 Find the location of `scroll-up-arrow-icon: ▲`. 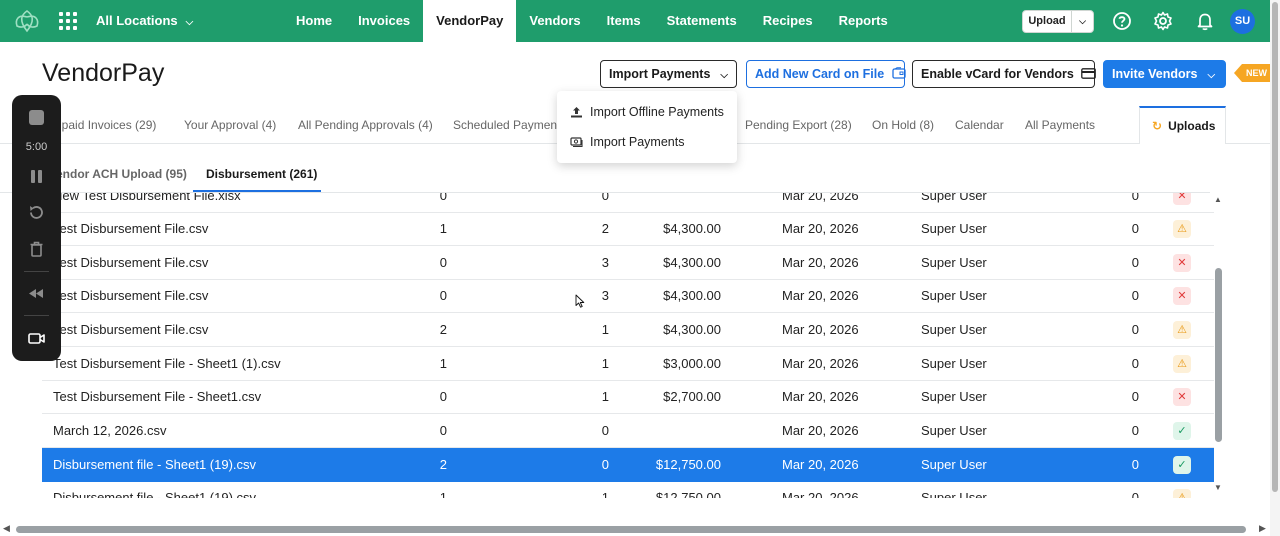

scroll-up-arrow-icon: ▲ is located at coordinates (1218, 199).